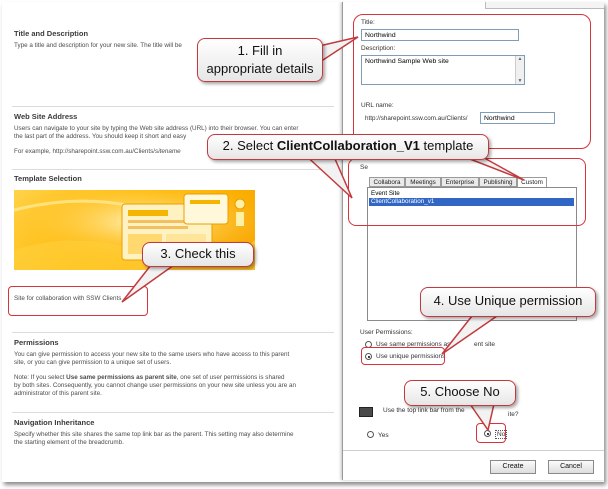 This screenshot has height=489, width=608. I want to click on callout-check-this: 3. Check this, so click(198, 254).